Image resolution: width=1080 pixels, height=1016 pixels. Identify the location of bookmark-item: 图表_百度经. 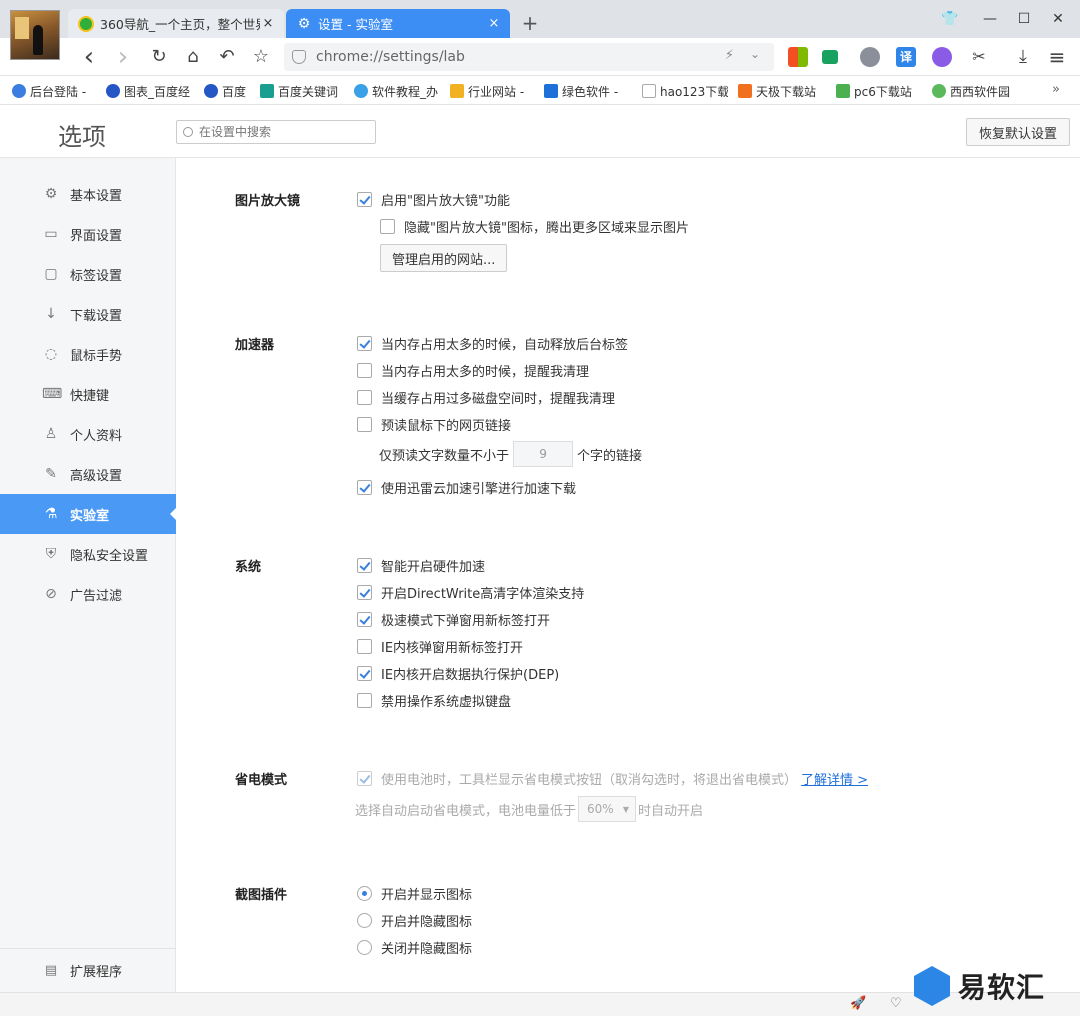
(149, 91).